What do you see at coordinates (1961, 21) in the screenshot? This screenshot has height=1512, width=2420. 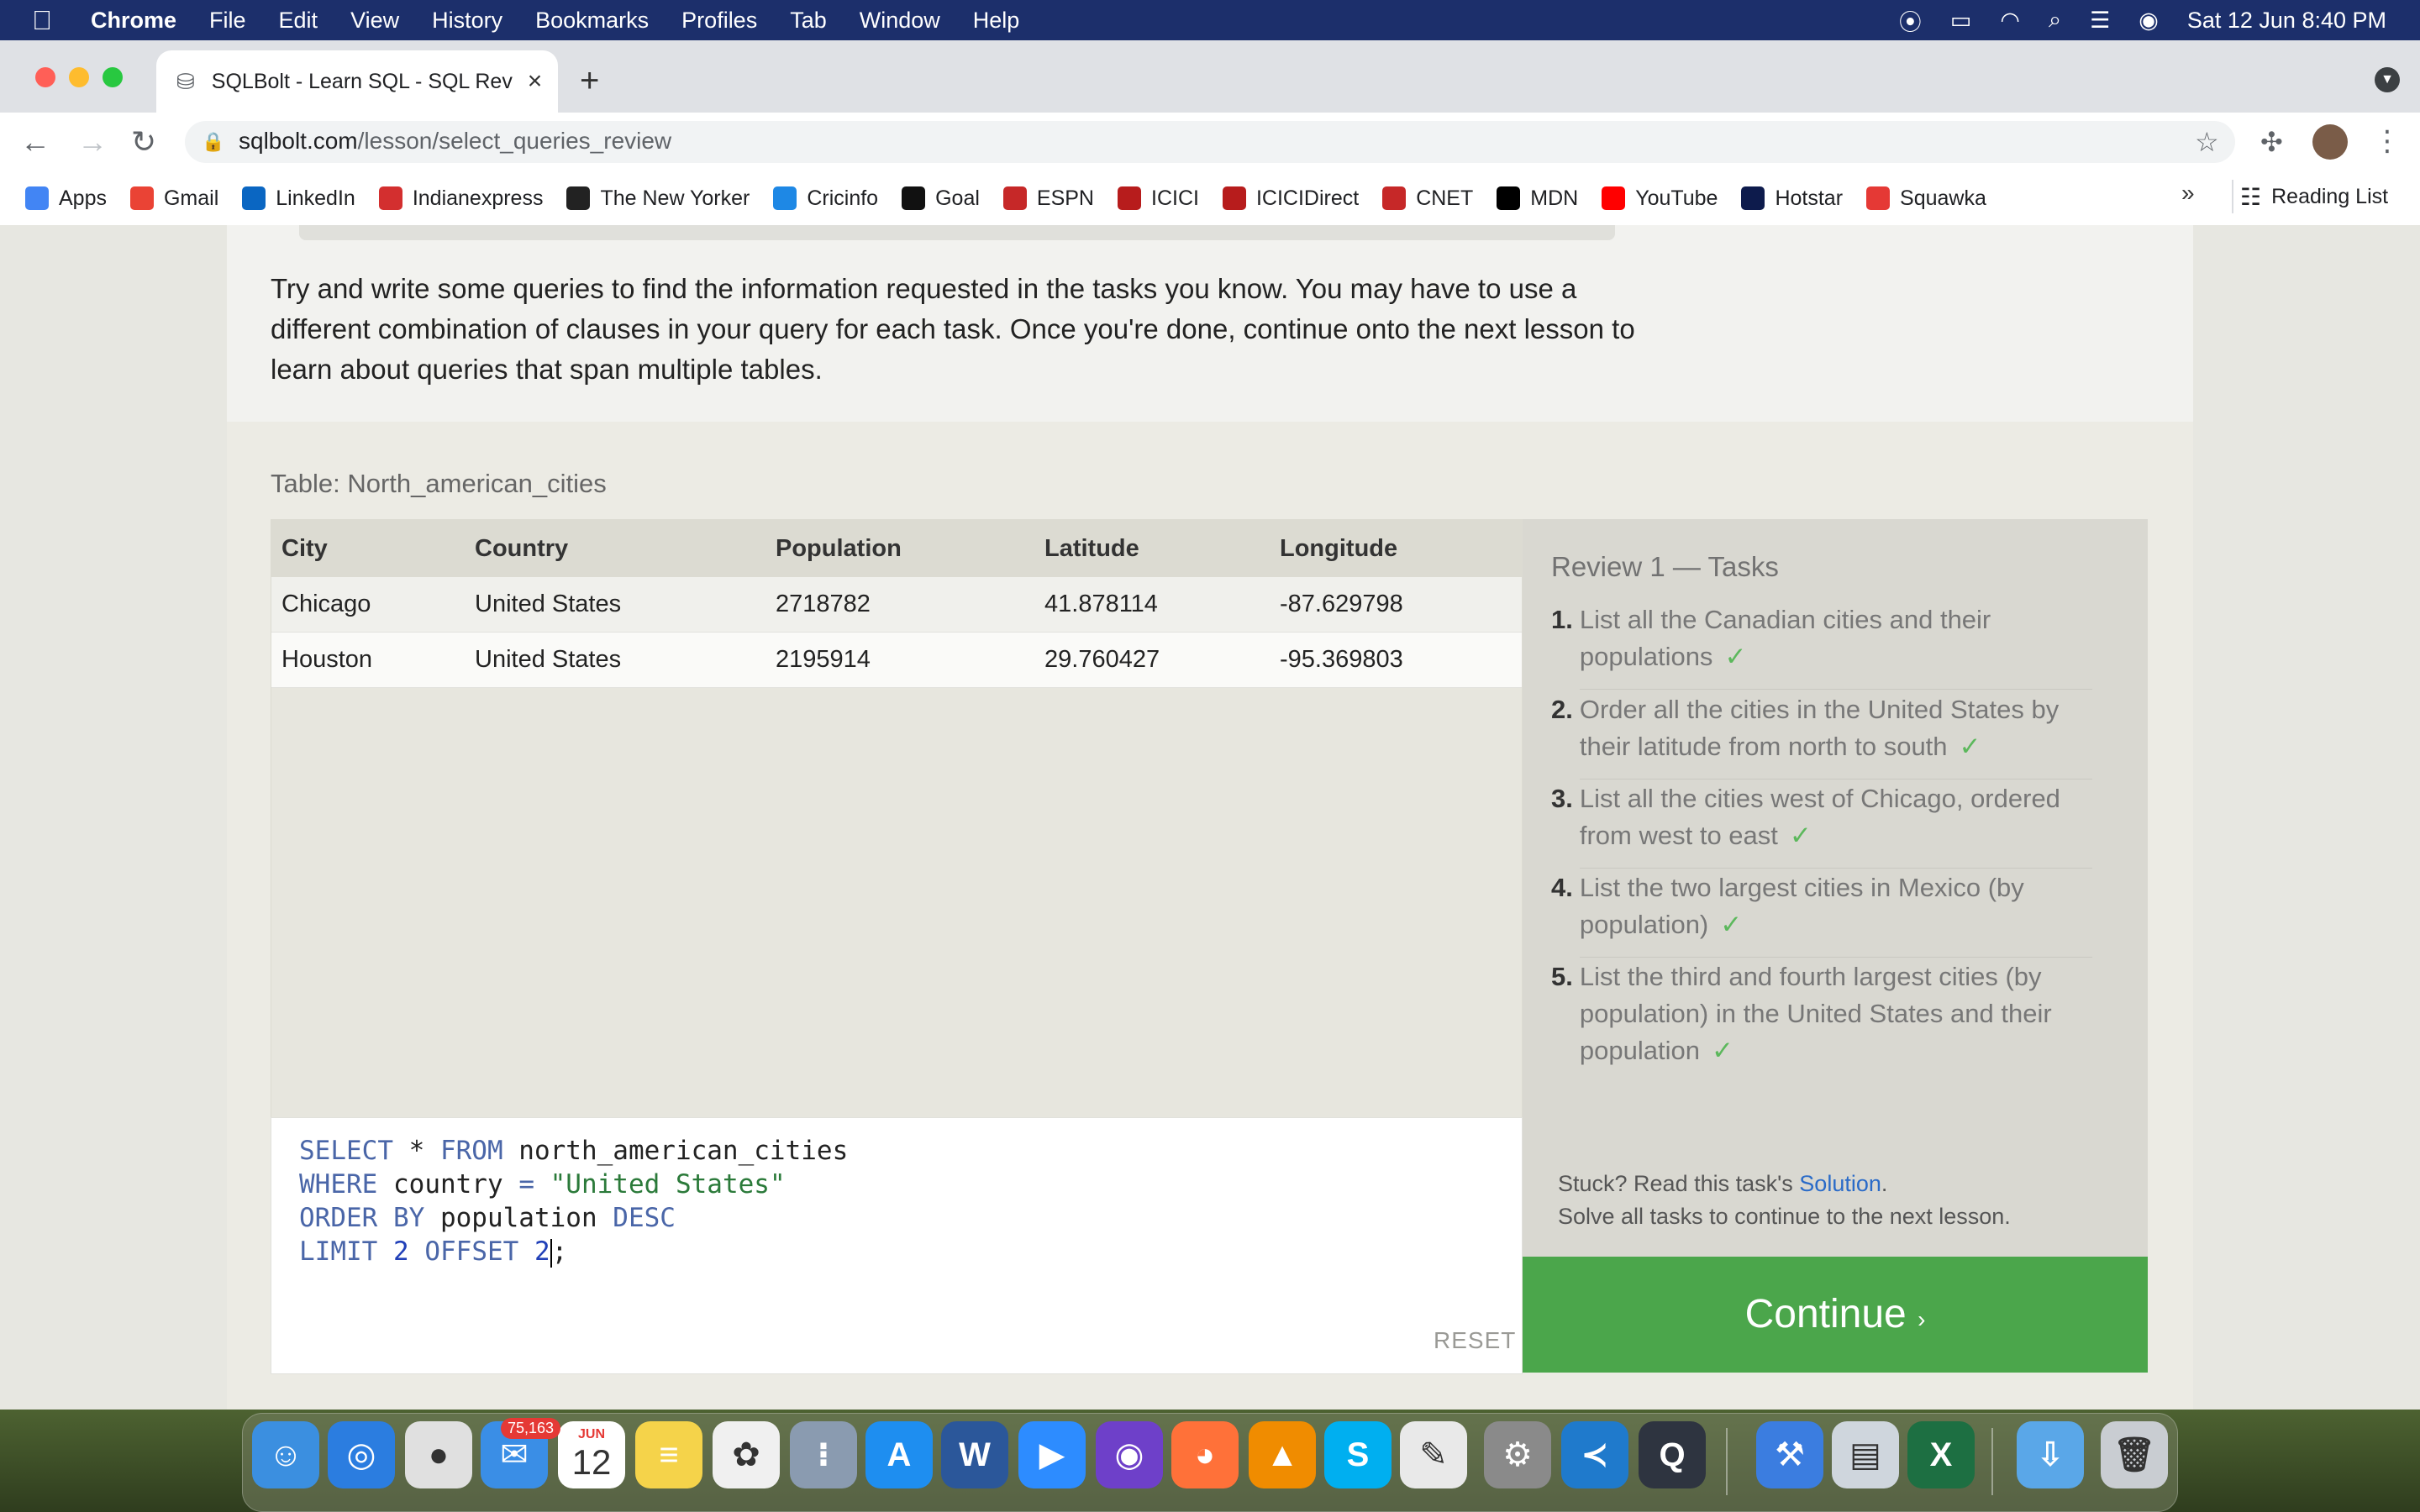 I see `battery-icon: ▭` at bounding box center [1961, 21].